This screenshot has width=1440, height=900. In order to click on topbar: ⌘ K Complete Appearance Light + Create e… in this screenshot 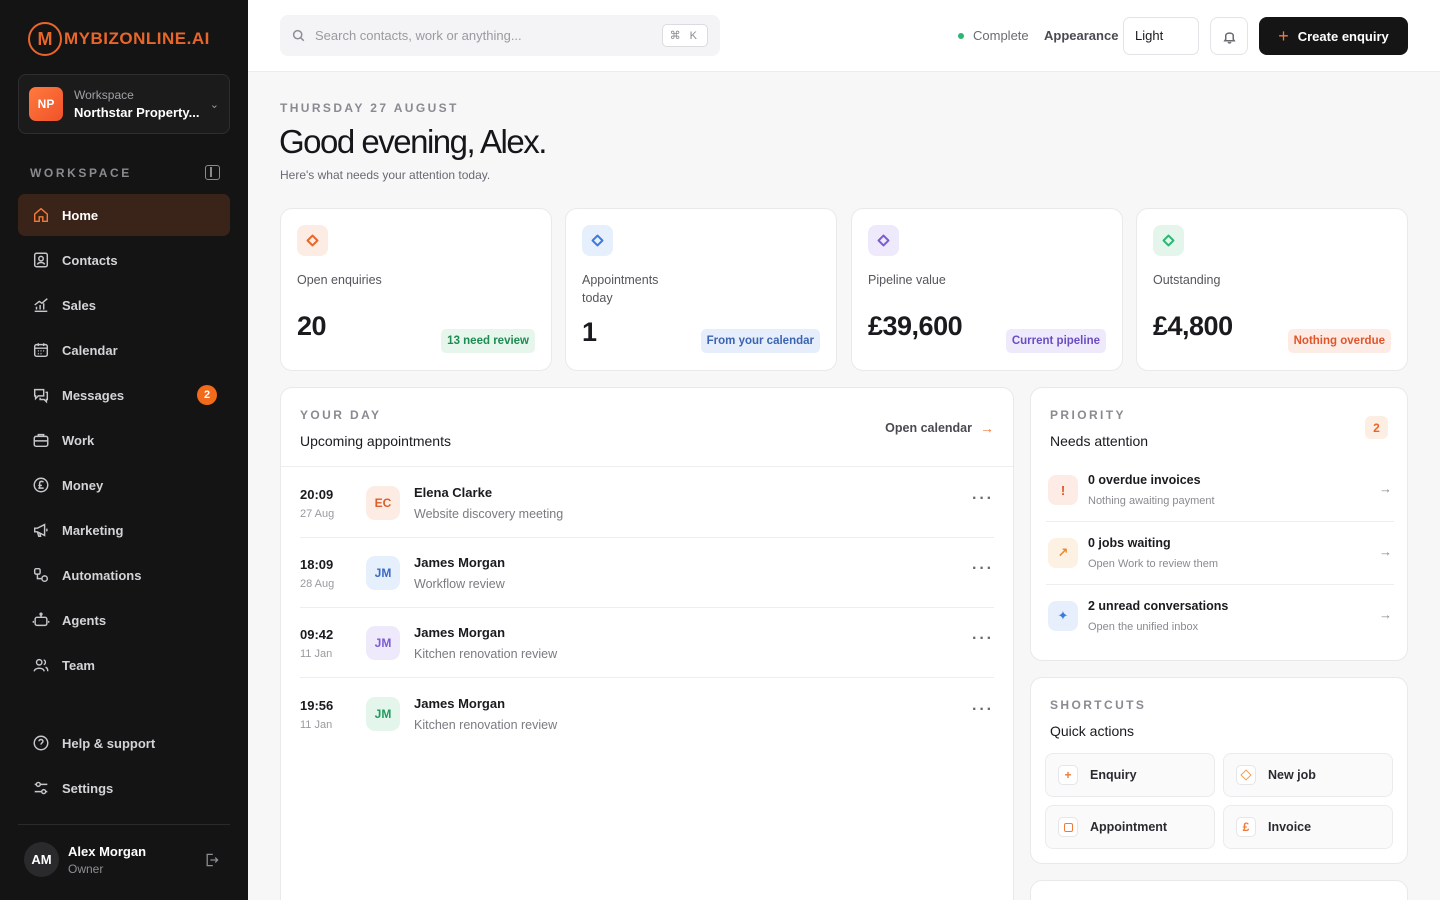, I will do `click(844, 36)`.